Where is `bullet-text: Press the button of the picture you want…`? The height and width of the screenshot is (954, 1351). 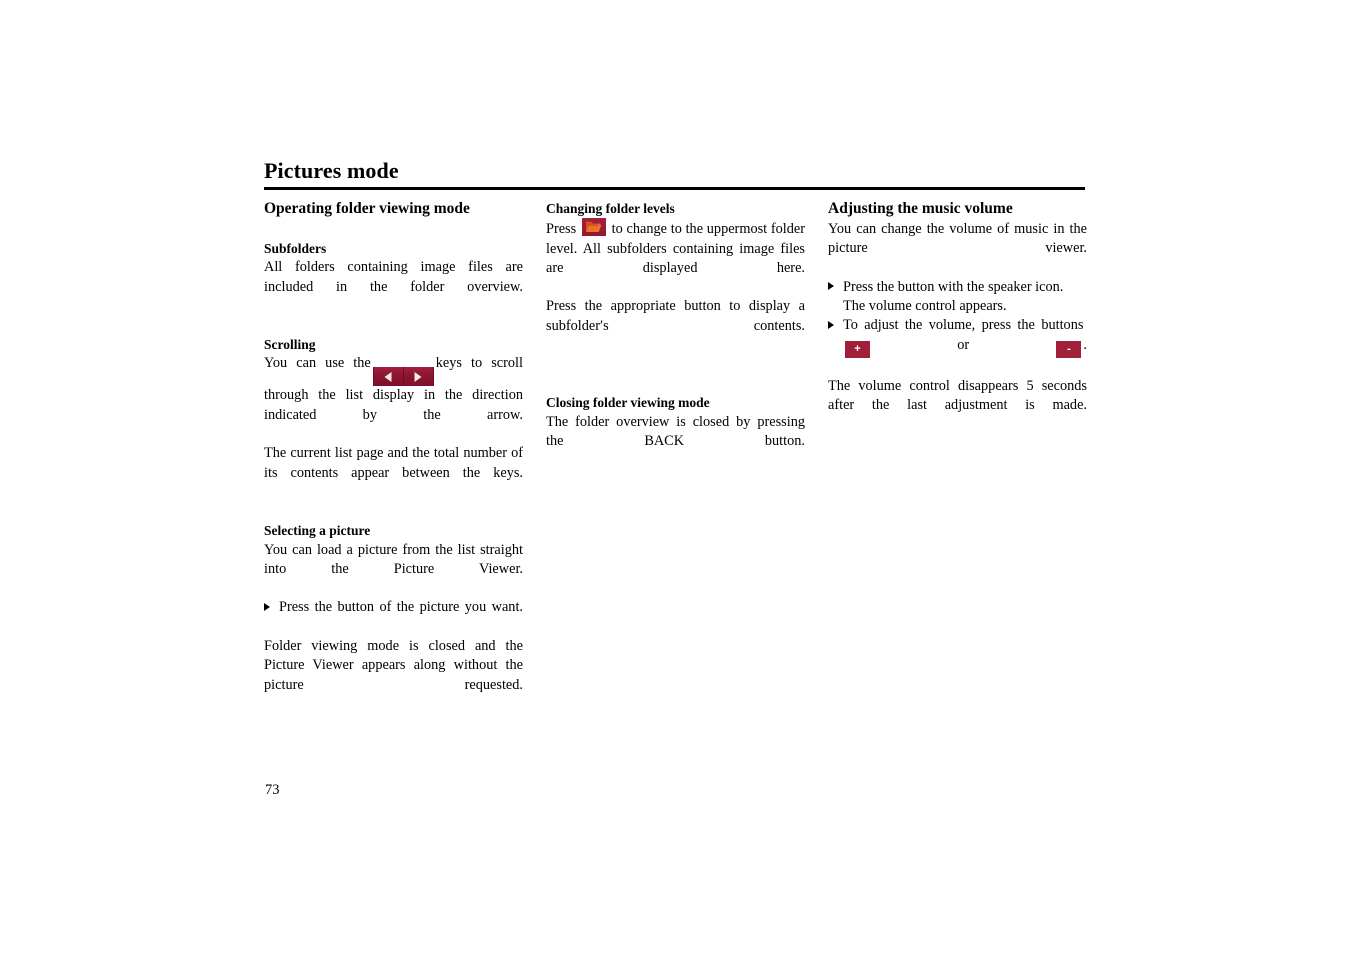
bullet-text: Press the button of the picture you want… is located at coordinates (401, 607).